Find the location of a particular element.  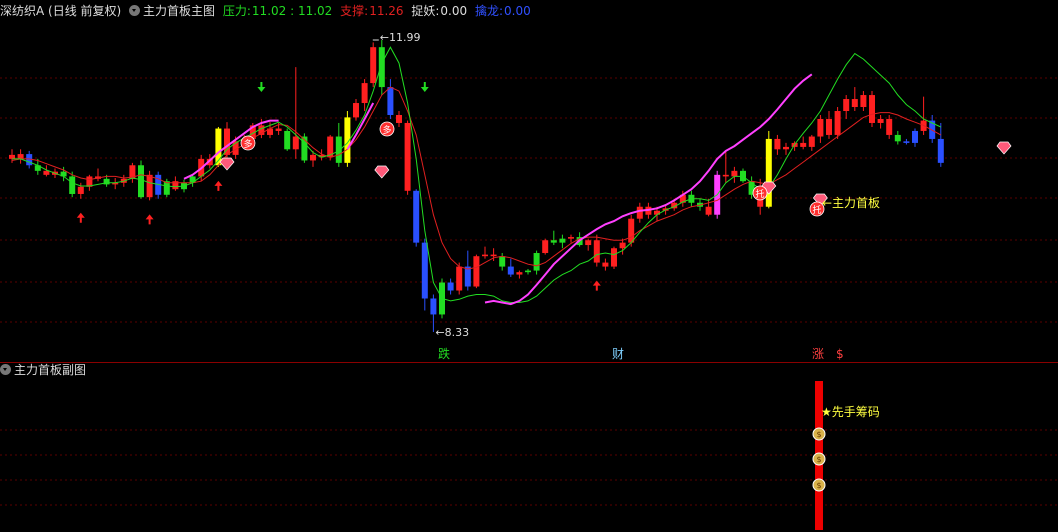

badge-text: 多 is located at coordinates (386, 130).